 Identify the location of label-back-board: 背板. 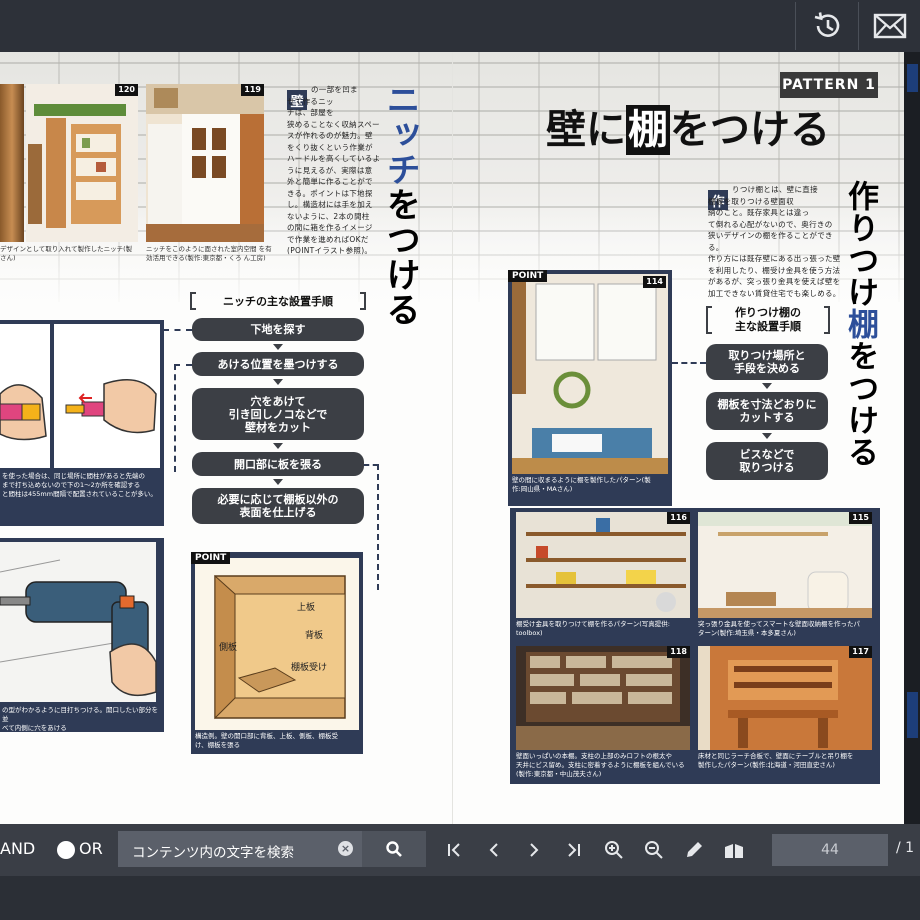
(314, 635).